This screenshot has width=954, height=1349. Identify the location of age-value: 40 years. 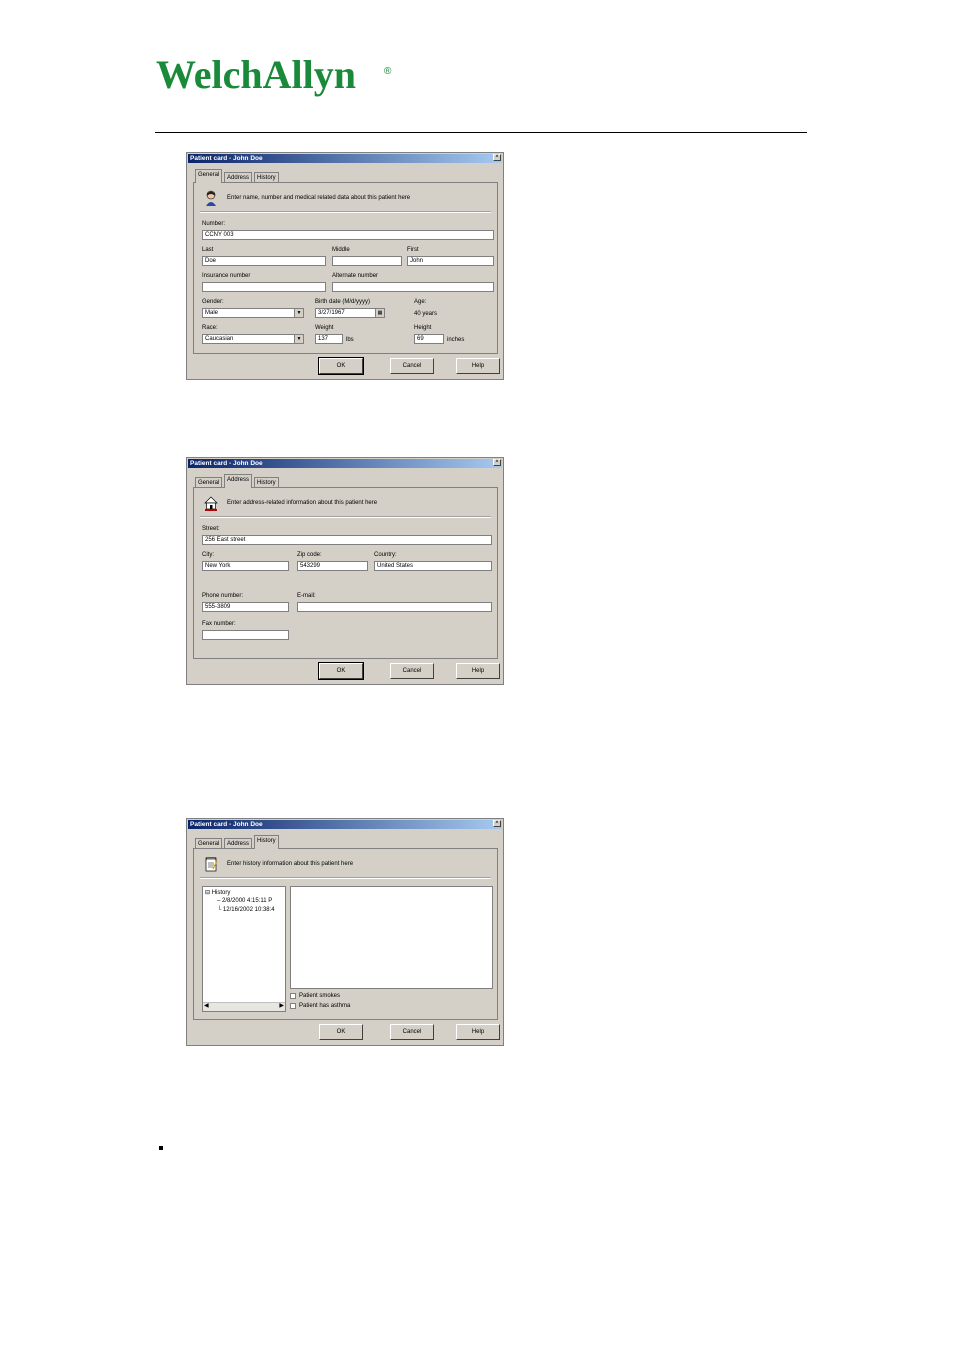
(426, 314).